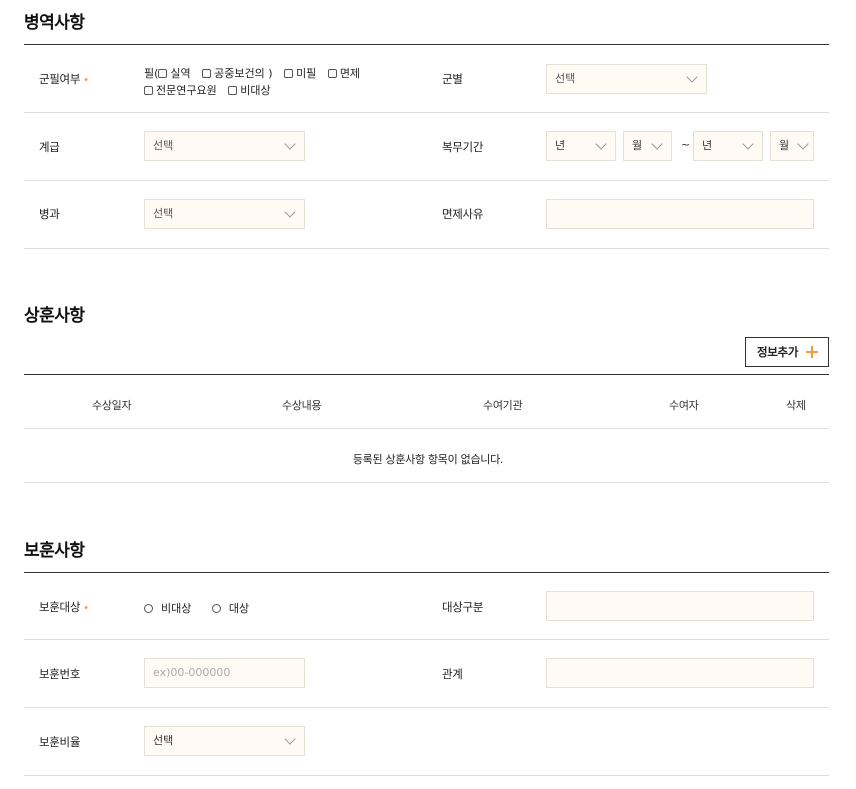  Describe the element at coordinates (452, 674) in the screenshot. I see `relation-label: 관계` at that location.